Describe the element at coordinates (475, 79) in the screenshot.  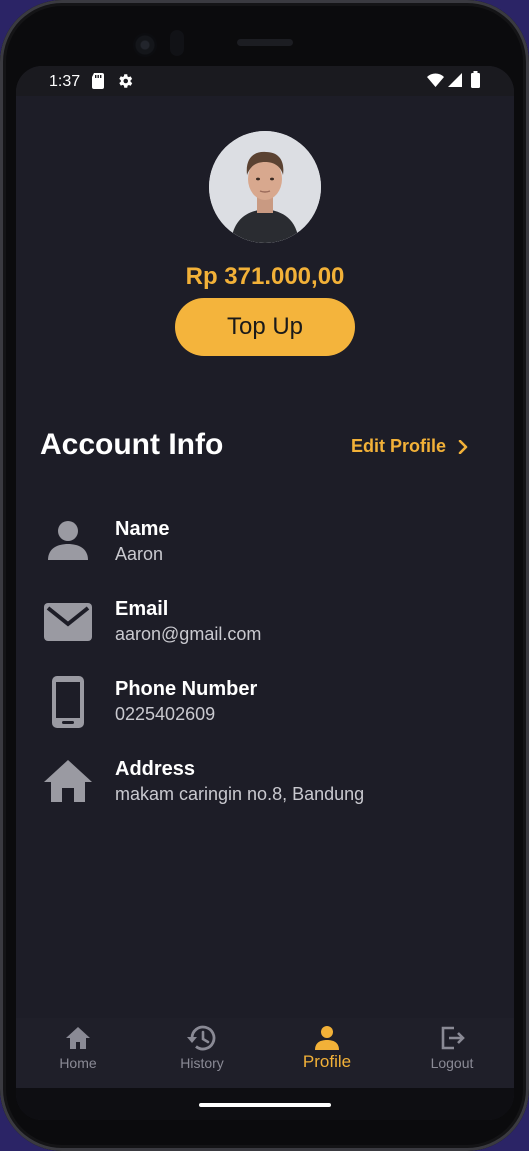
I see `battery-icon` at that location.